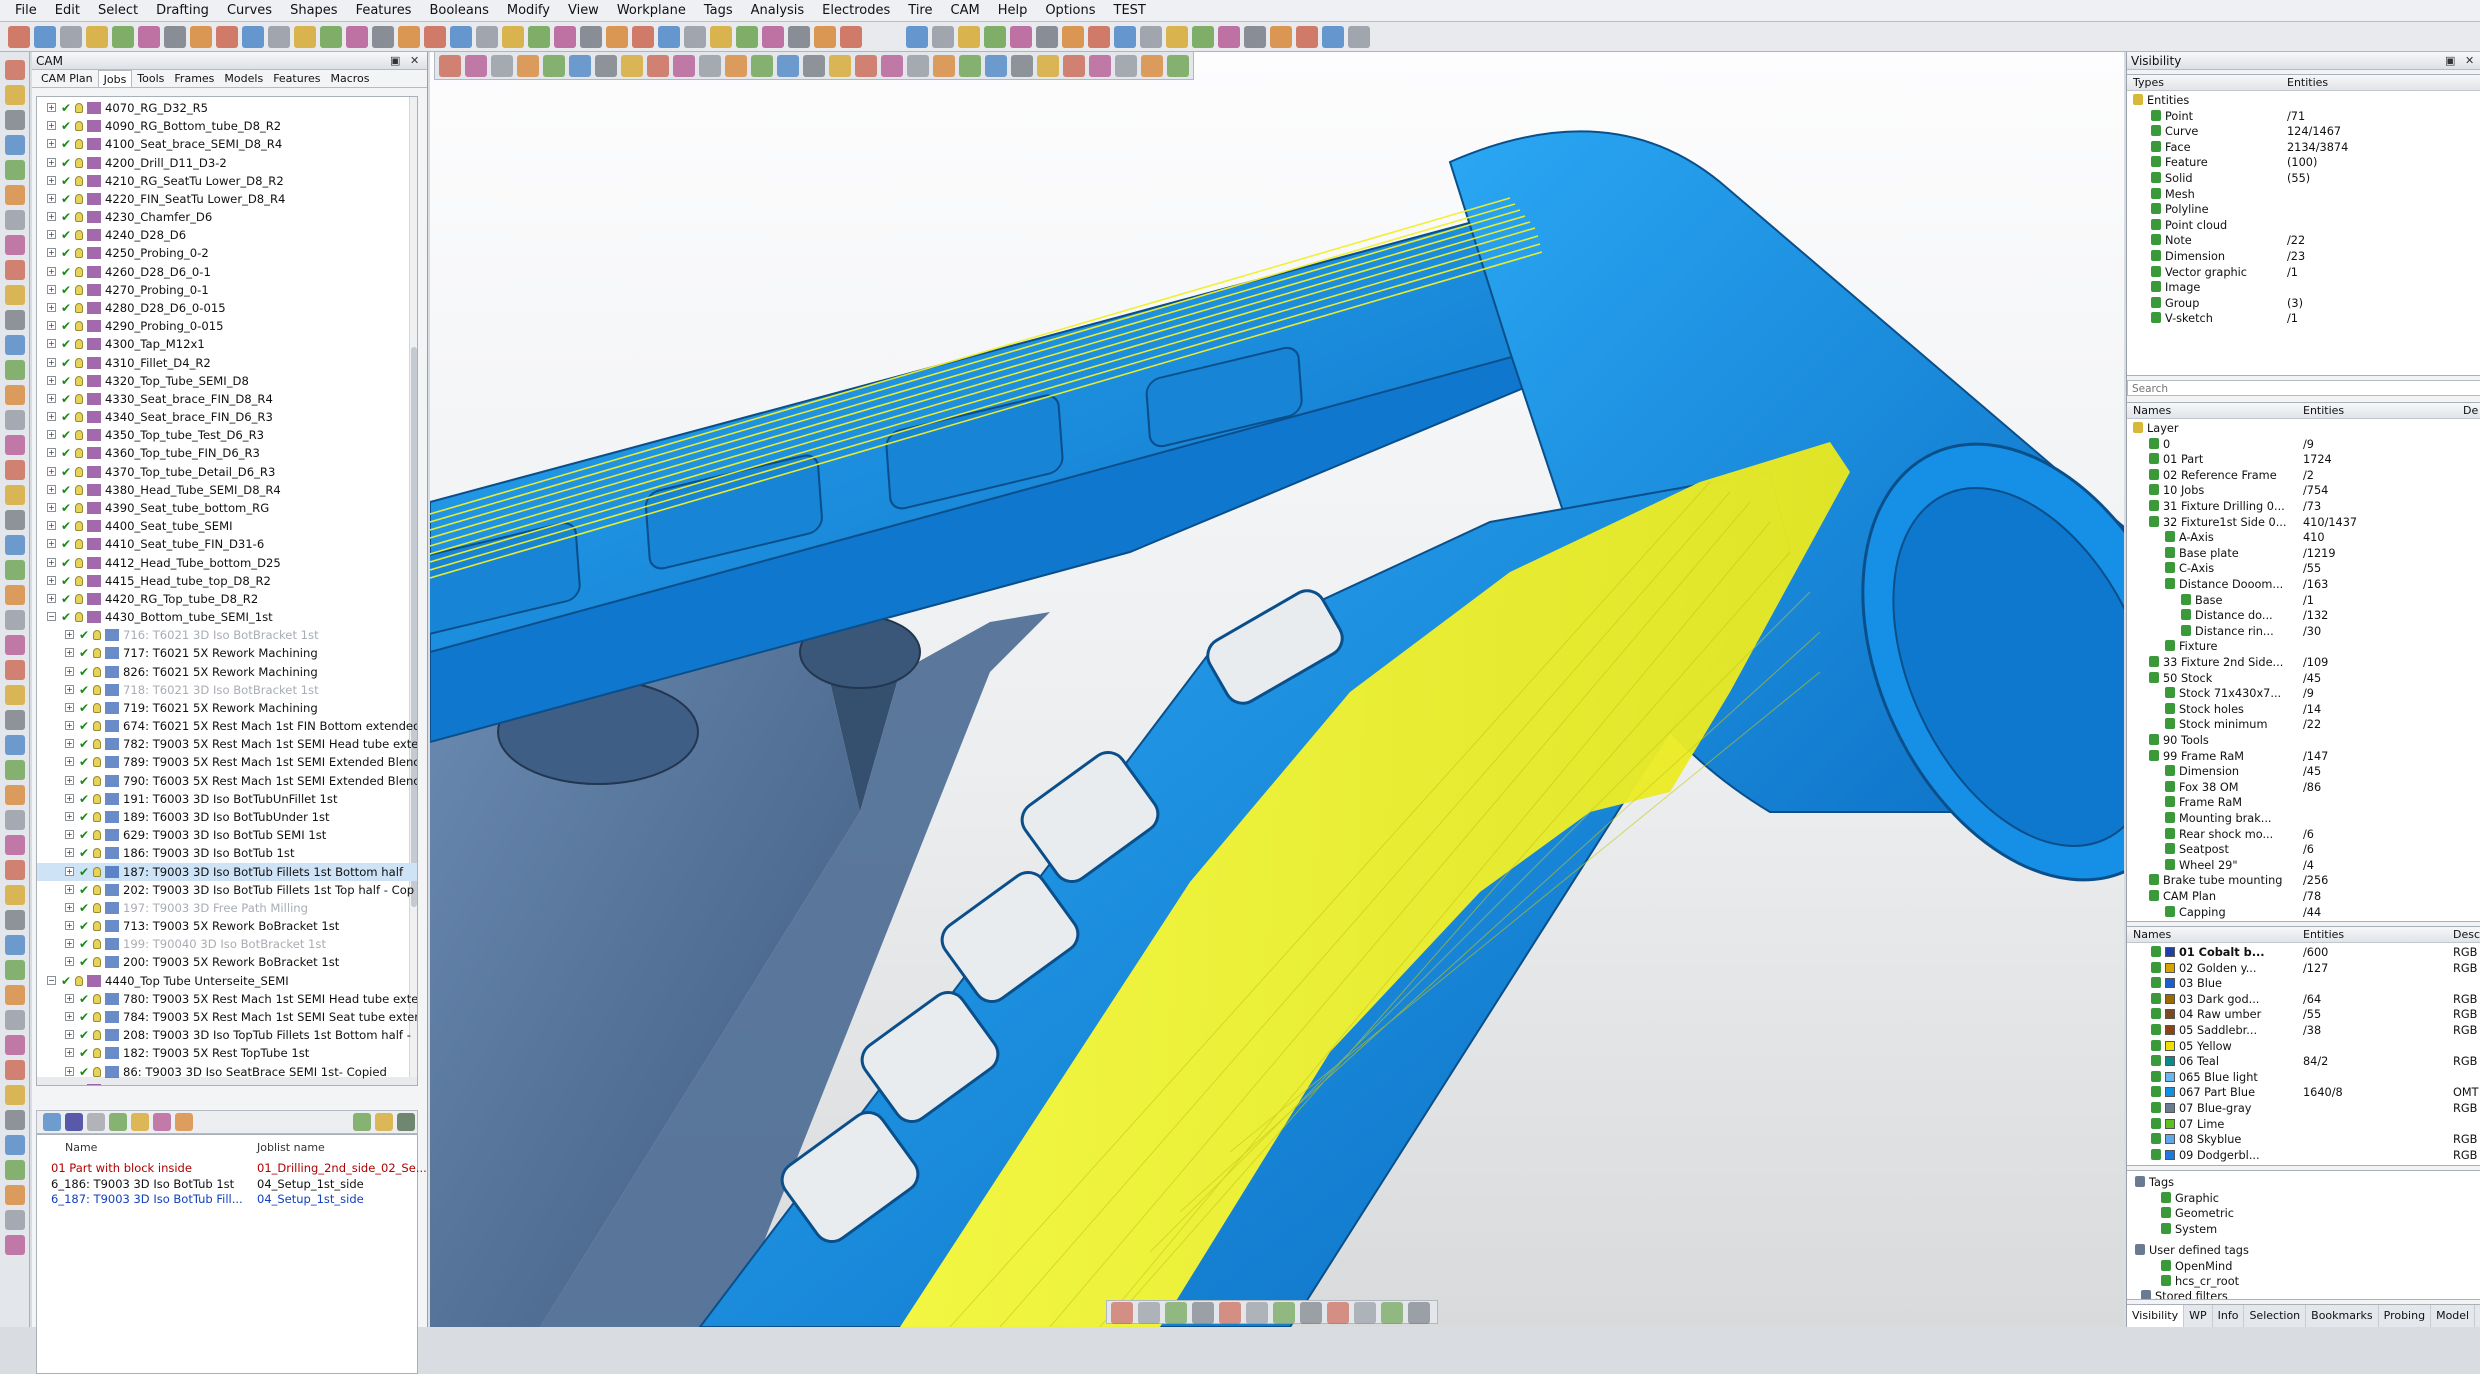  Describe the element at coordinates (2203, 803) in the screenshot. I see `layer-row: Frame RaM` at that location.